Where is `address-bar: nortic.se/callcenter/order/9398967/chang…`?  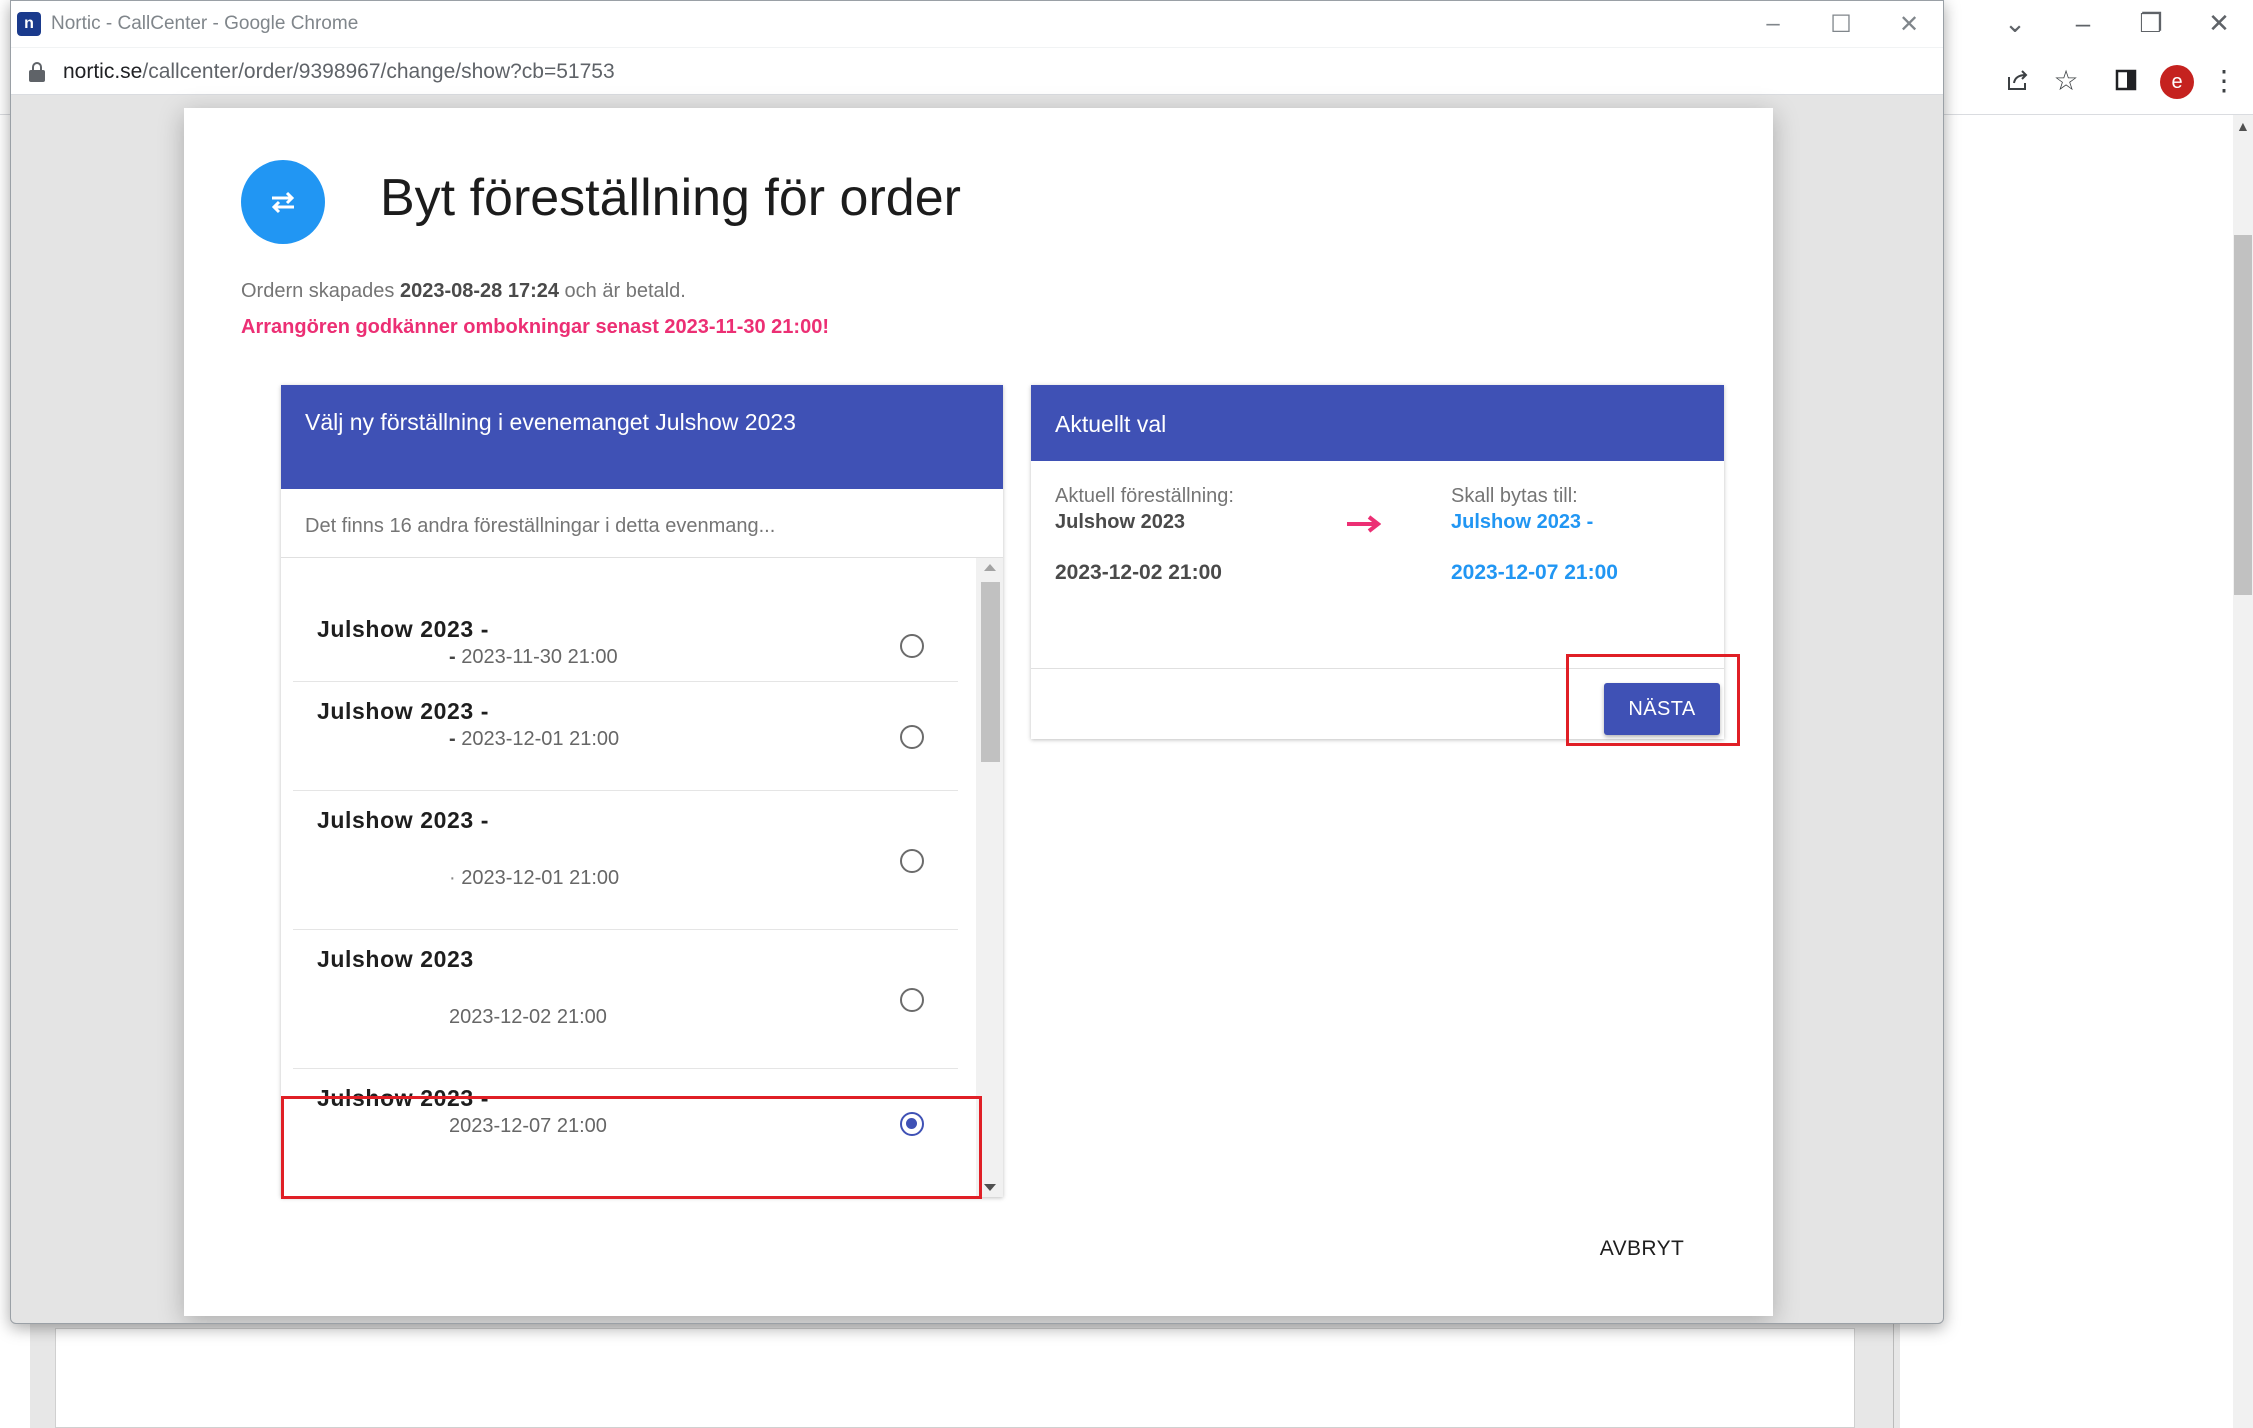
address-bar: nortic.se/callcenter/order/9398967/chang… is located at coordinates (977, 71).